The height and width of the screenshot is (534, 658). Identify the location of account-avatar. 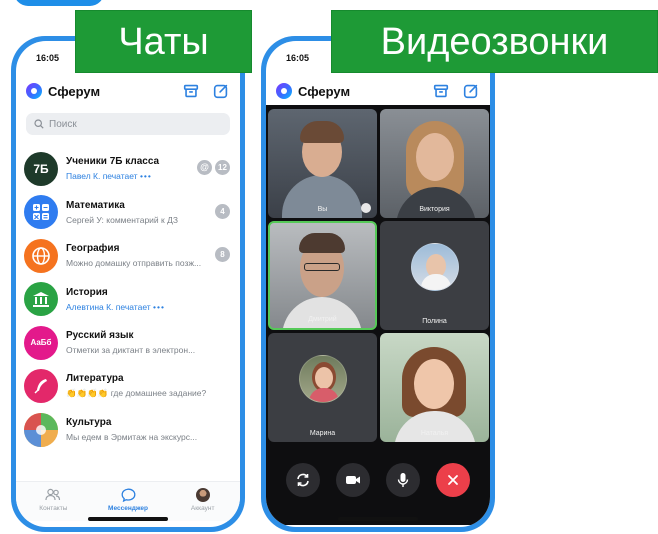
(202, 495).